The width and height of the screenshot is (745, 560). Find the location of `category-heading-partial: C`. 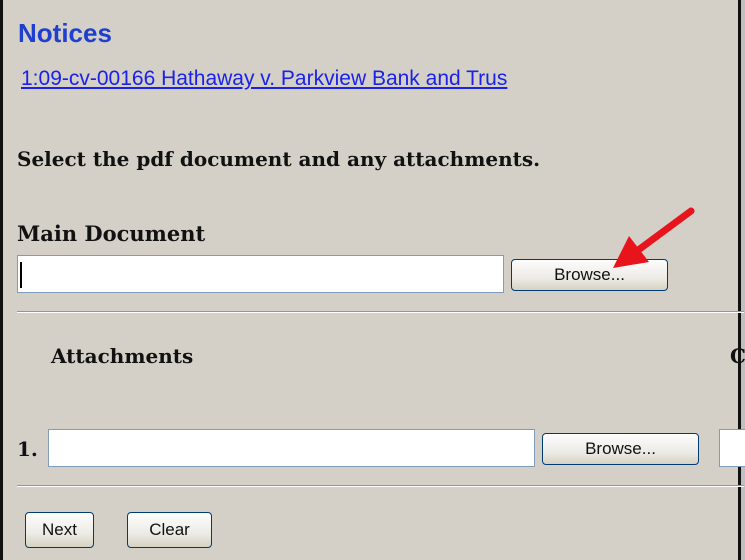

category-heading-partial: C is located at coordinates (737, 356).